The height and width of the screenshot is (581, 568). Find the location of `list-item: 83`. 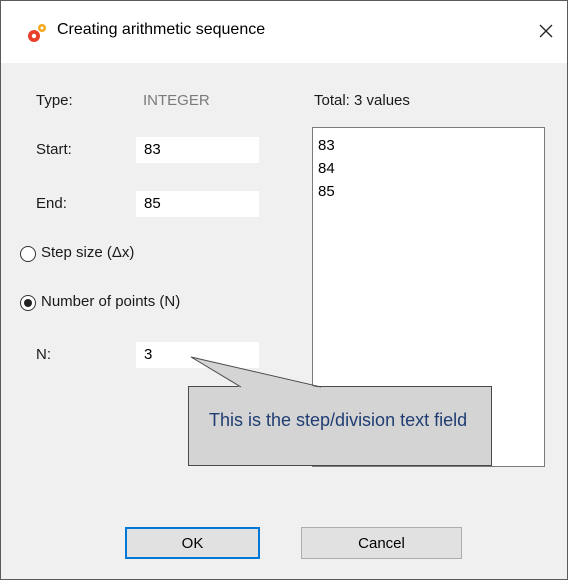

list-item: 83 is located at coordinates (326, 145).